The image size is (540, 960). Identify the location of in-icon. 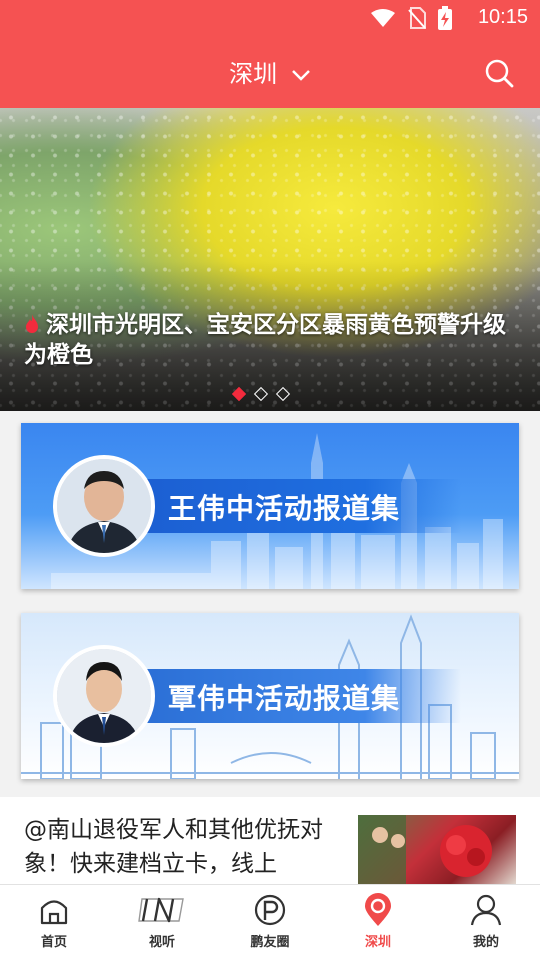
(161, 910).